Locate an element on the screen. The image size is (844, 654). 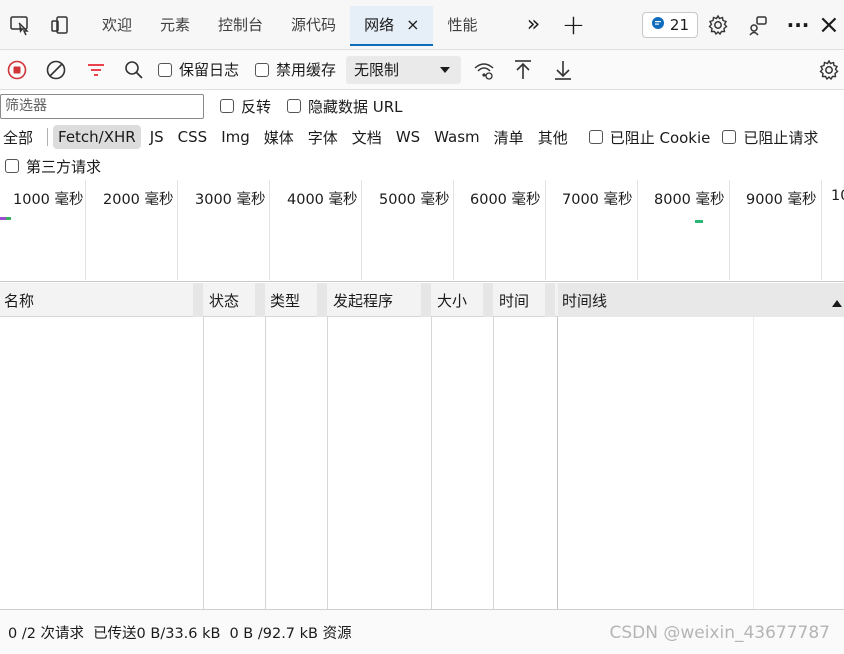
column-header-type: 类型 is located at coordinates (283, 300).